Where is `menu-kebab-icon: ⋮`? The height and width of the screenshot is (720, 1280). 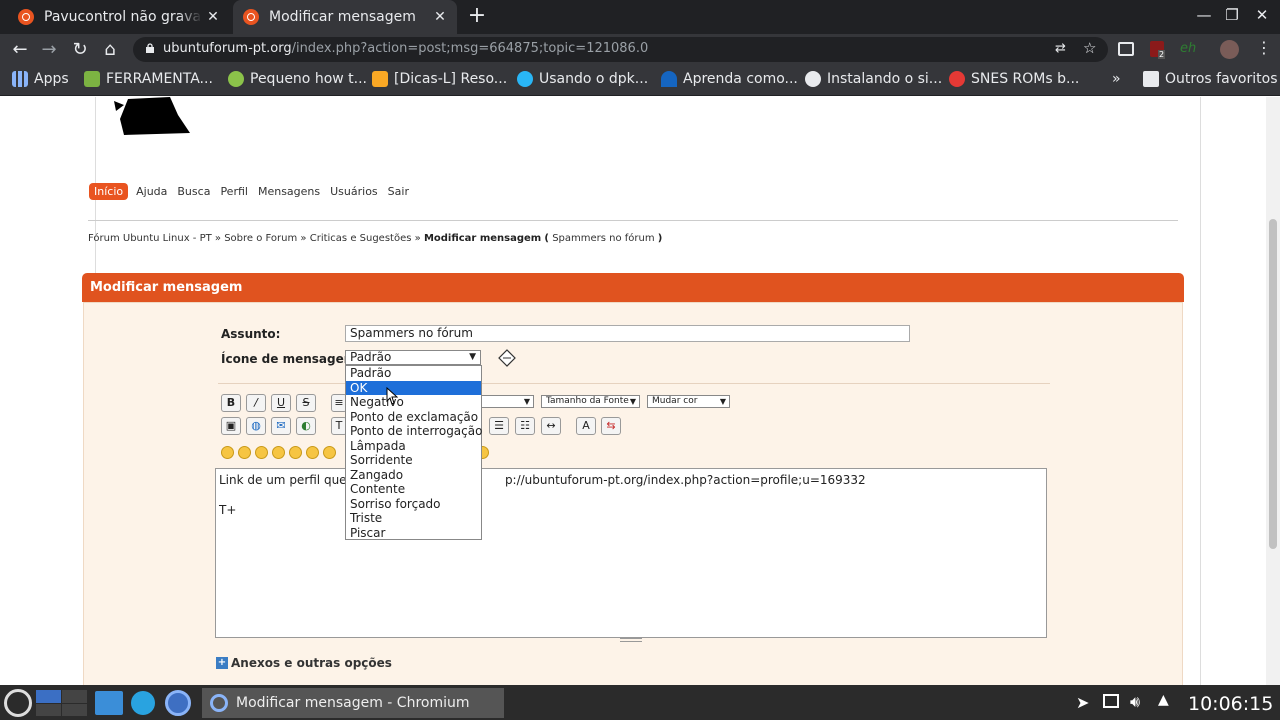 menu-kebab-icon: ⋮ is located at coordinates (1264, 47).